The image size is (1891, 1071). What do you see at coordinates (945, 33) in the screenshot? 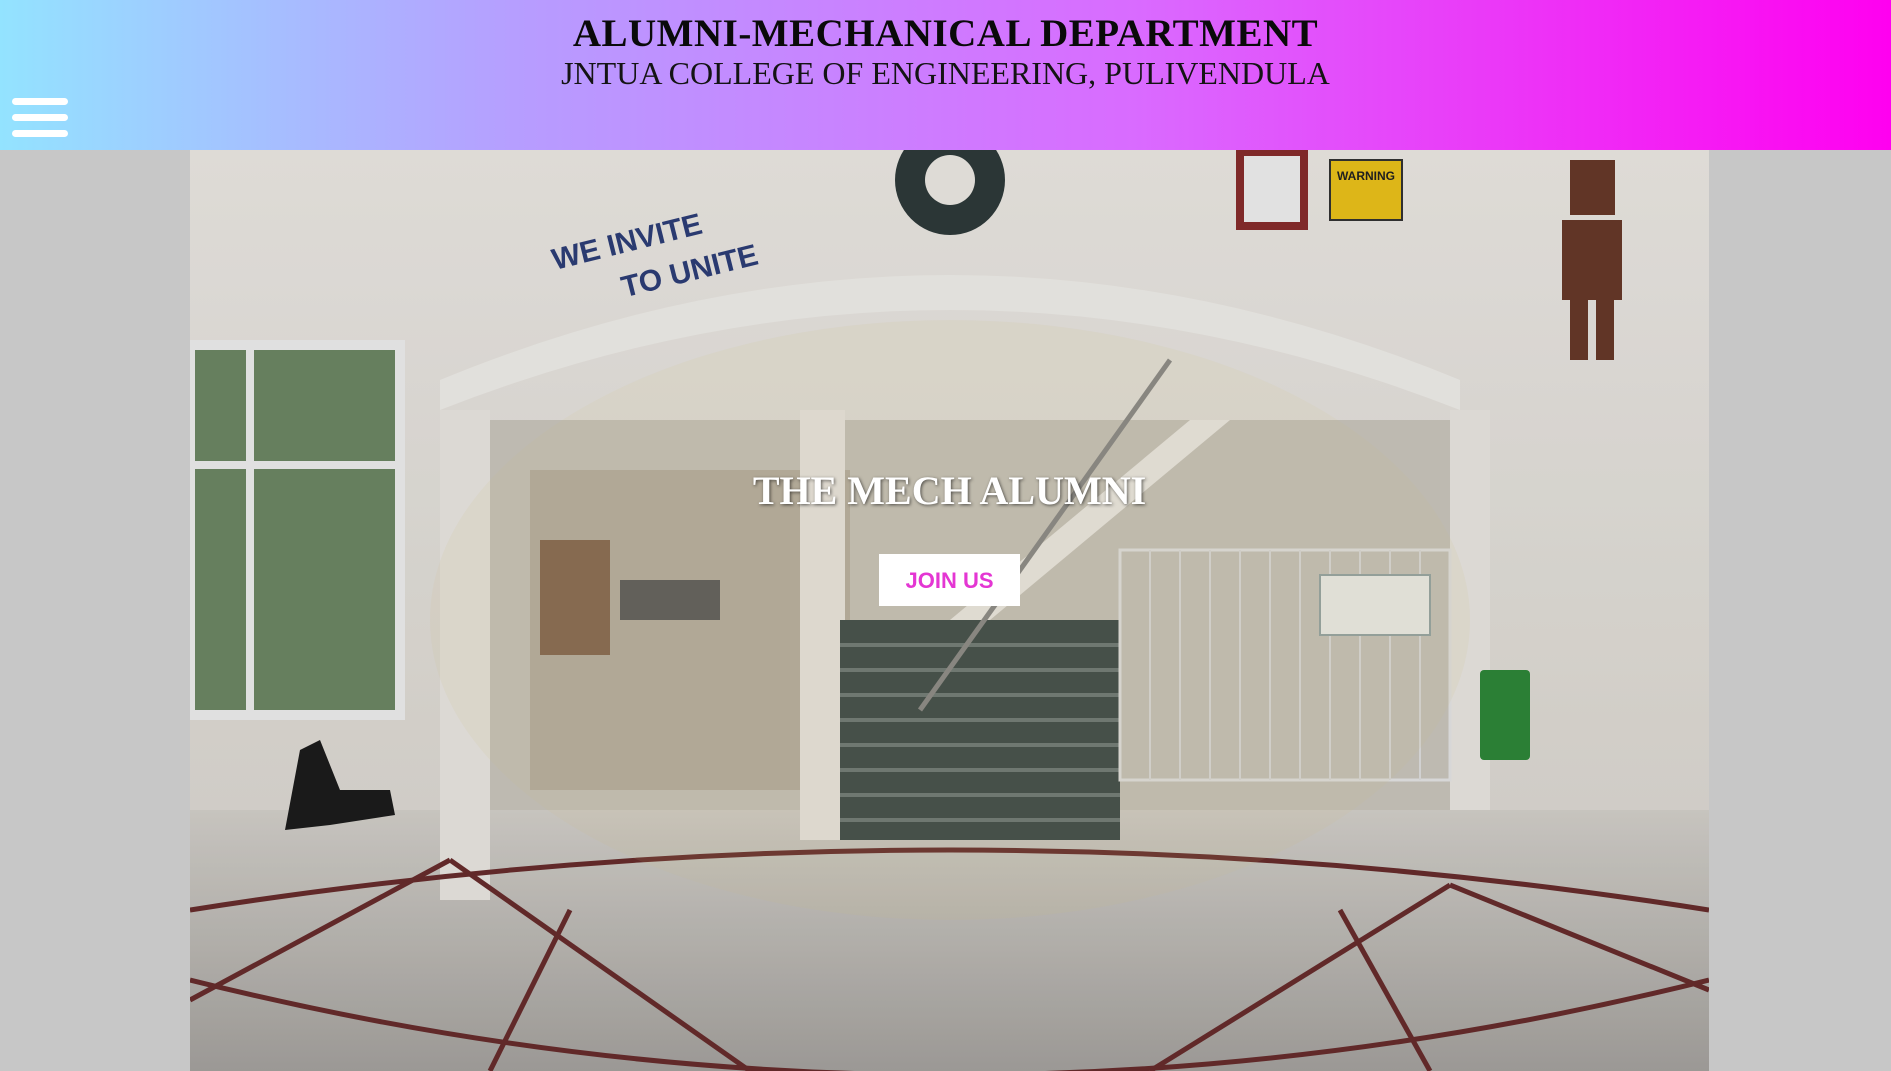
I see `page-title: ALUMNI-MECHANICAL DEPARTMENT` at bounding box center [945, 33].